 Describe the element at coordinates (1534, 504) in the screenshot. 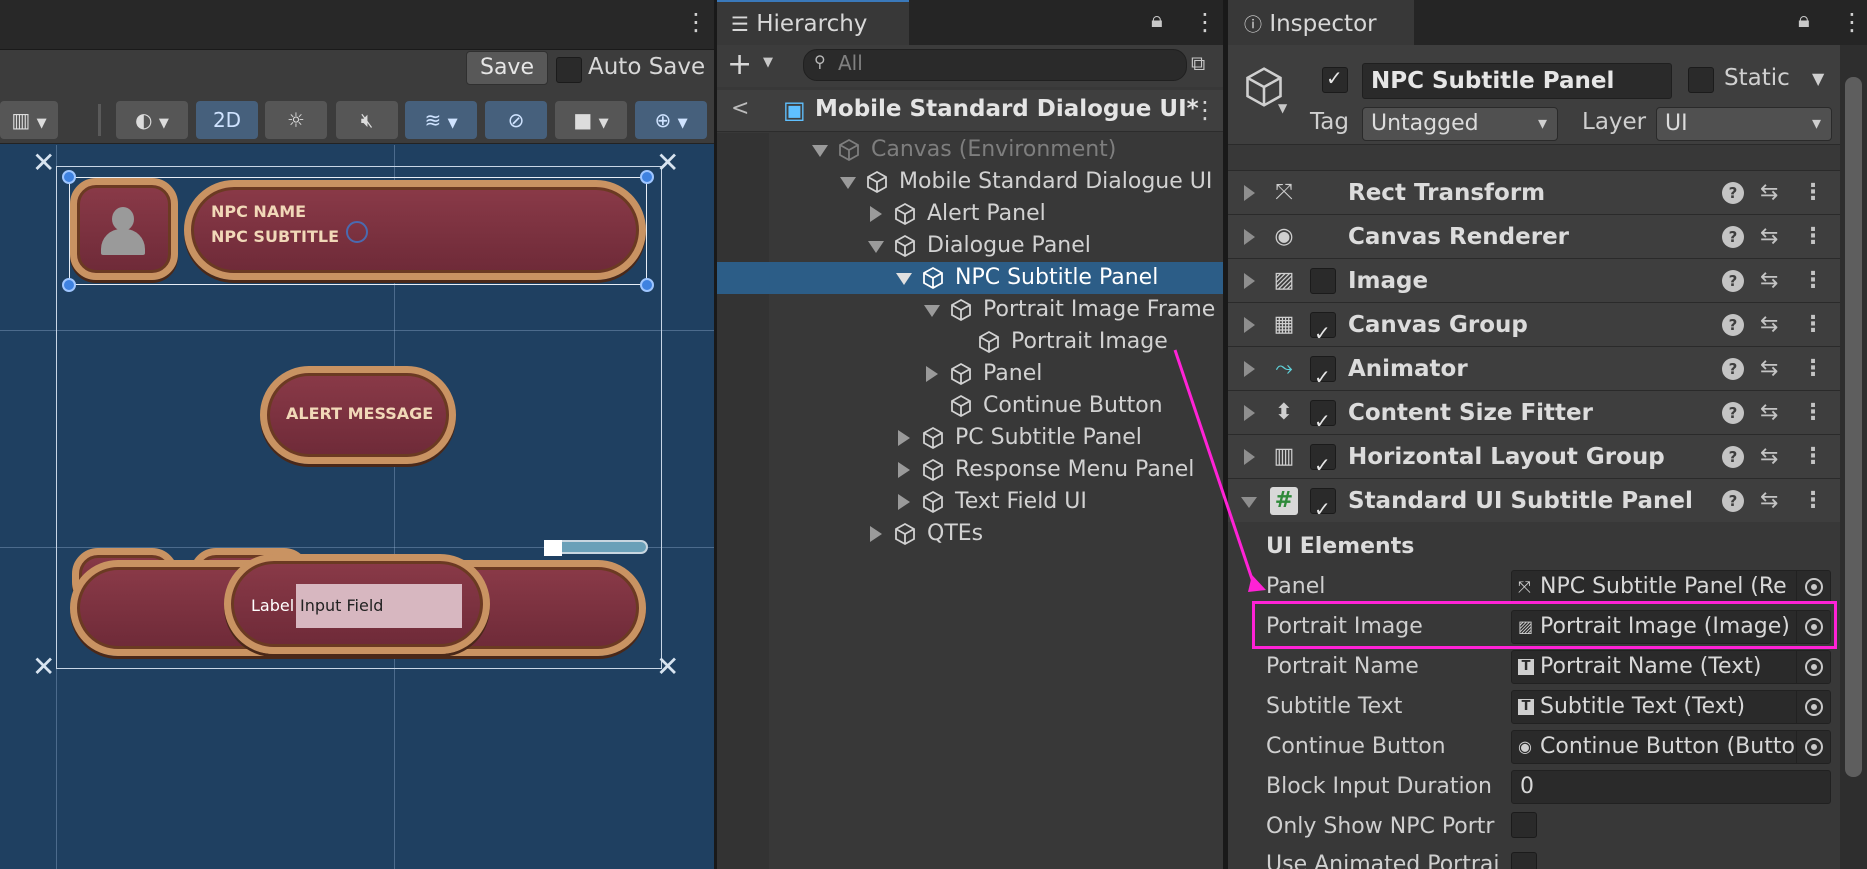

I see `component-standard-ui-subtitle-panel: # Standard UI Subtitle Panel ? ⇆ ⋮` at that location.